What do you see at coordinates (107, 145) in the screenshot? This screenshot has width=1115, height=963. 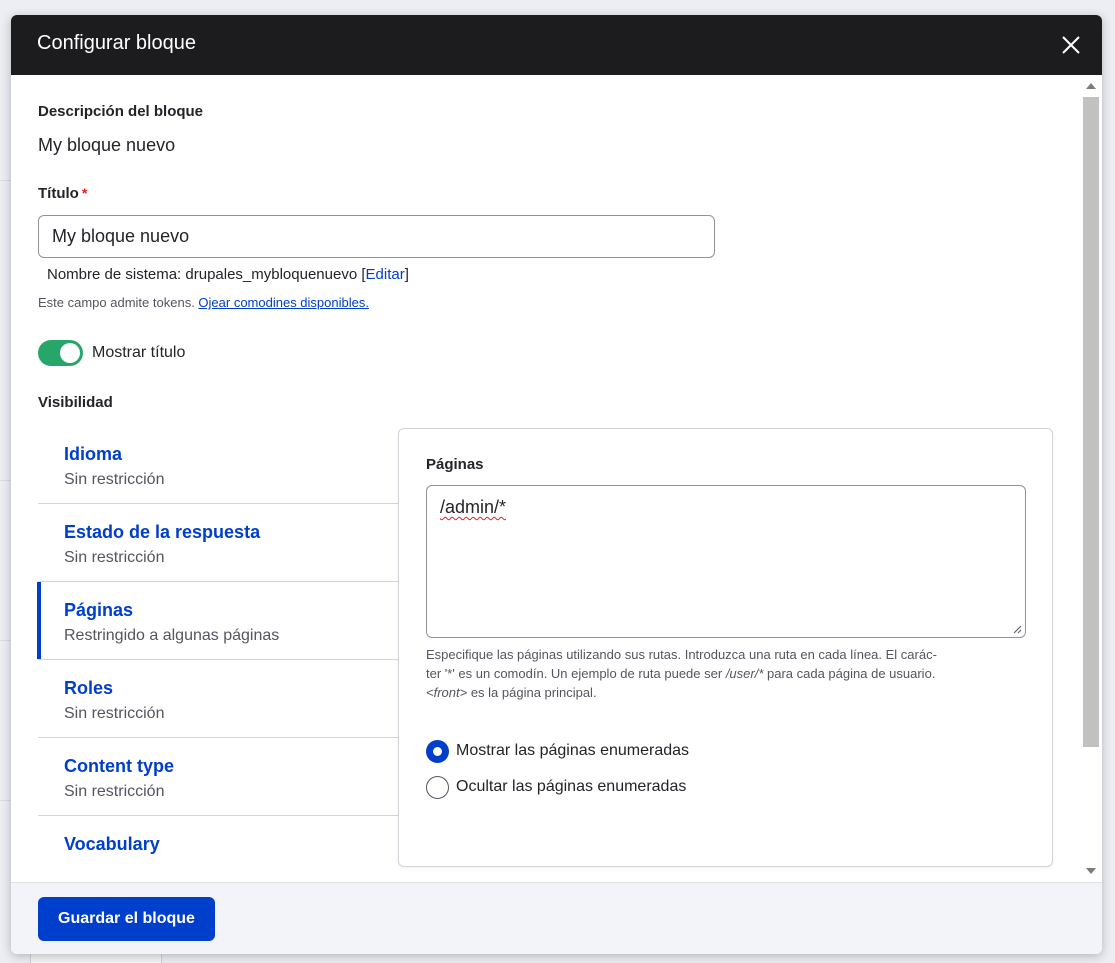 I see `description-value: My bloque nuevo` at bounding box center [107, 145].